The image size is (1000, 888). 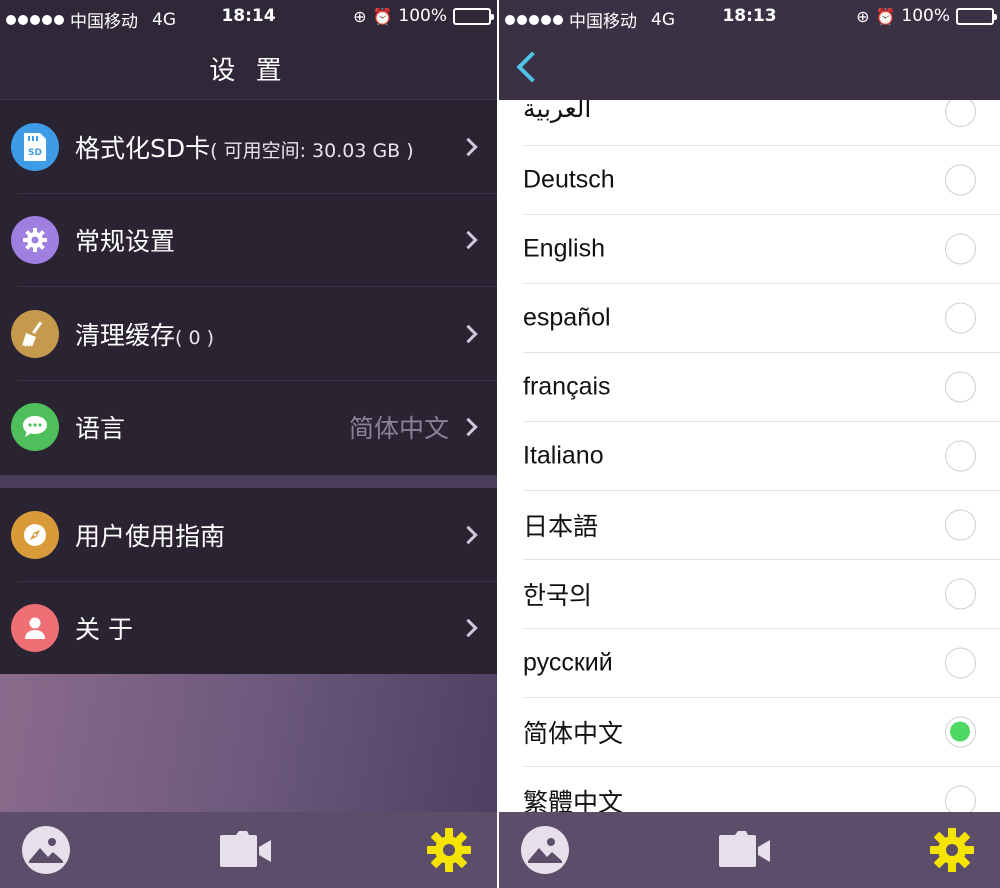 I want to click on language-option: 日本語, so click(x=761, y=525).